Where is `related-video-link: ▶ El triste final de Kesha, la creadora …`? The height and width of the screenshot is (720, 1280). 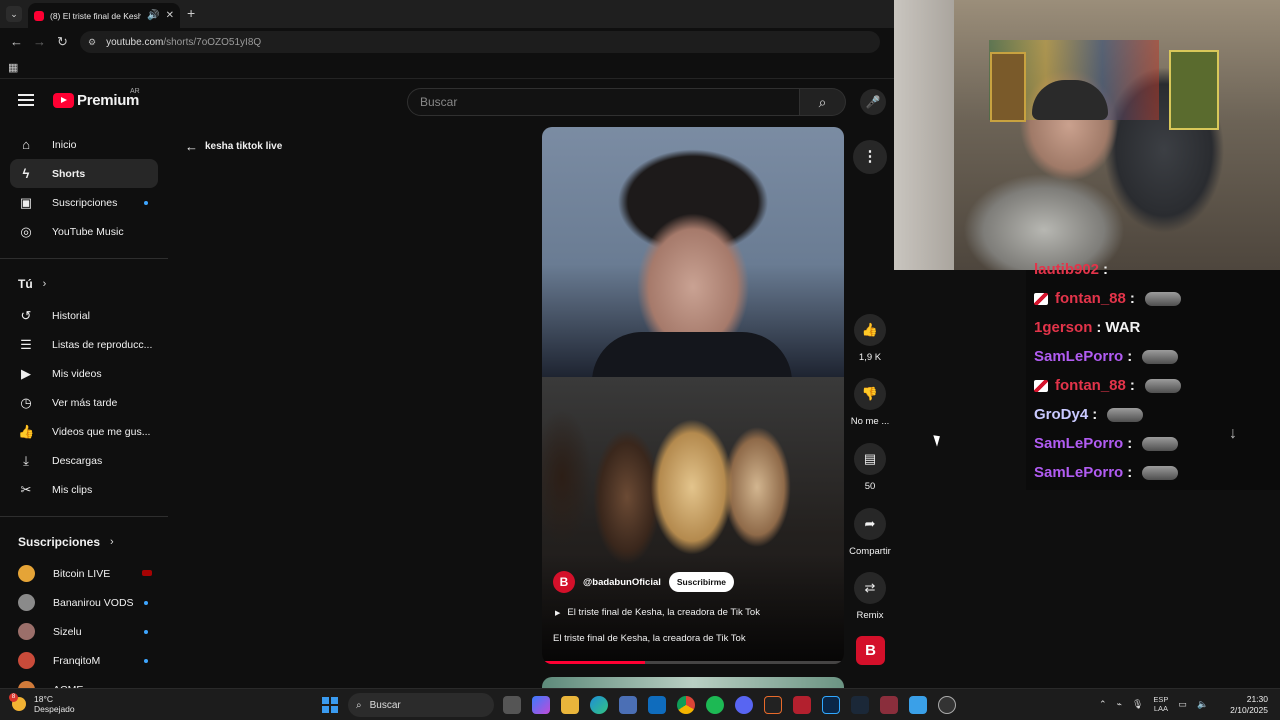 related-video-link: ▶ El triste final de Kesha, la creadora … is located at coordinates (657, 612).